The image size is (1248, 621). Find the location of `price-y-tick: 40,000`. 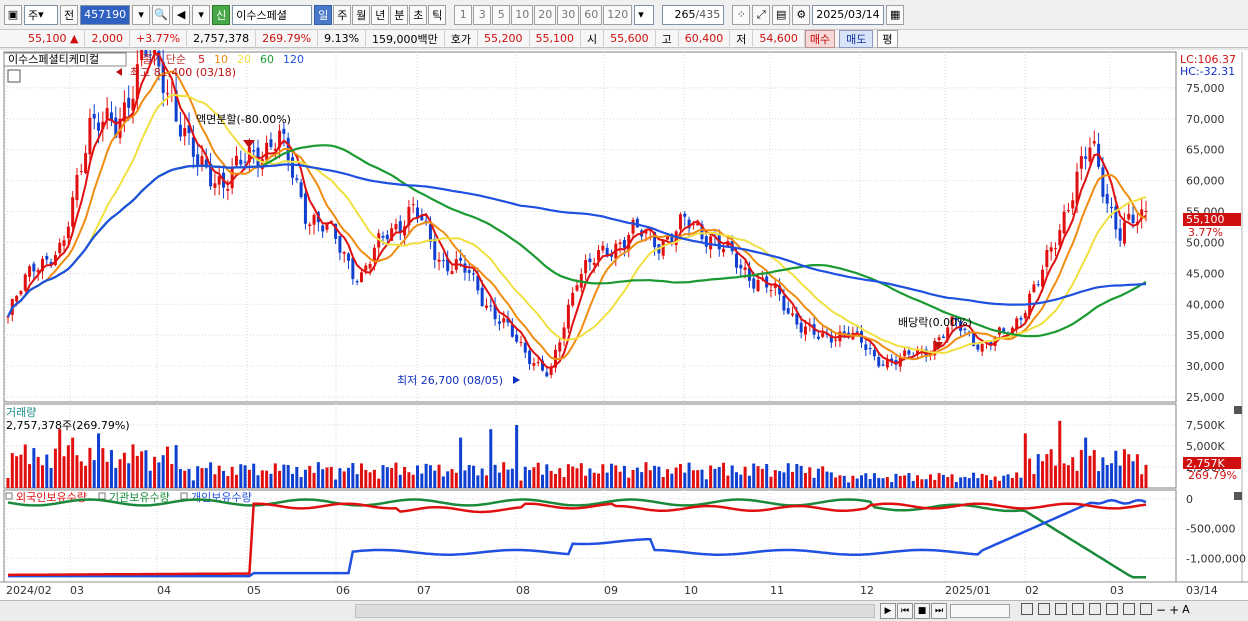

price-y-tick: 40,000 is located at coordinates (1205, 304).